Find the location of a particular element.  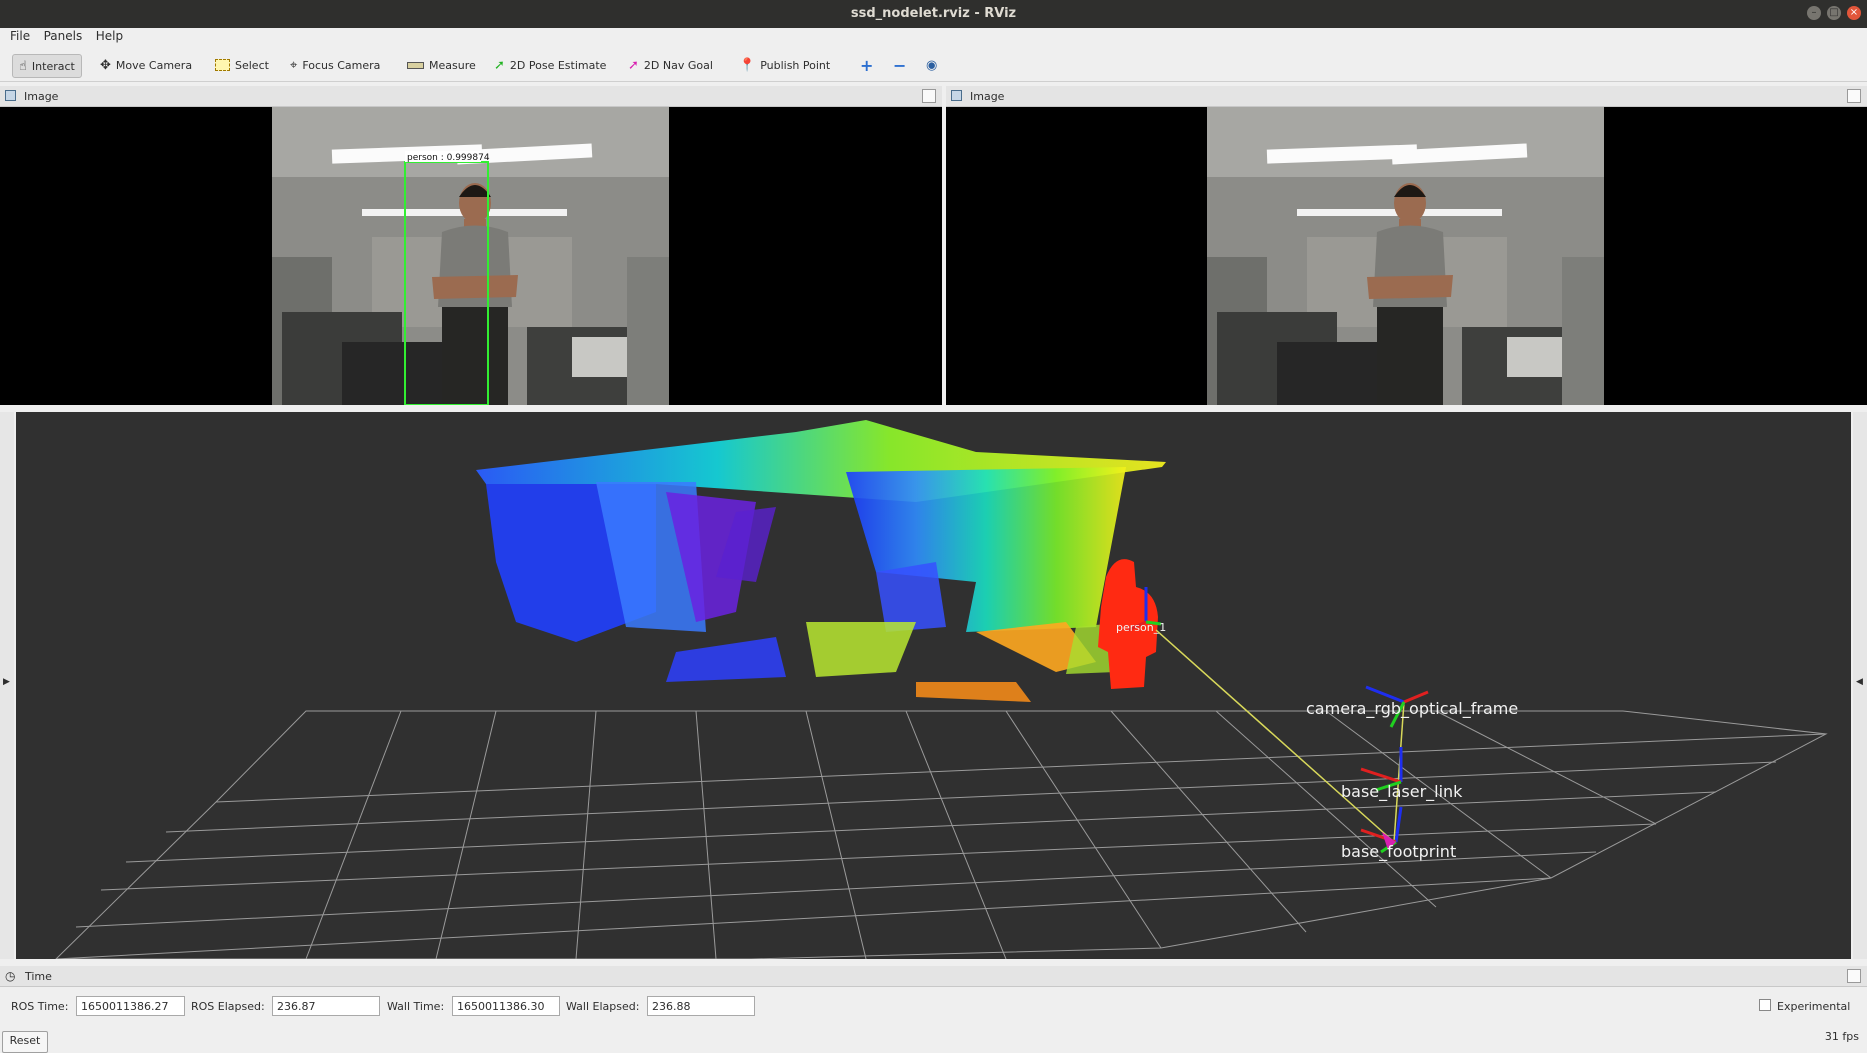

image-panel-1-view: person : 0.999874 is located at coordinates (471, 256).